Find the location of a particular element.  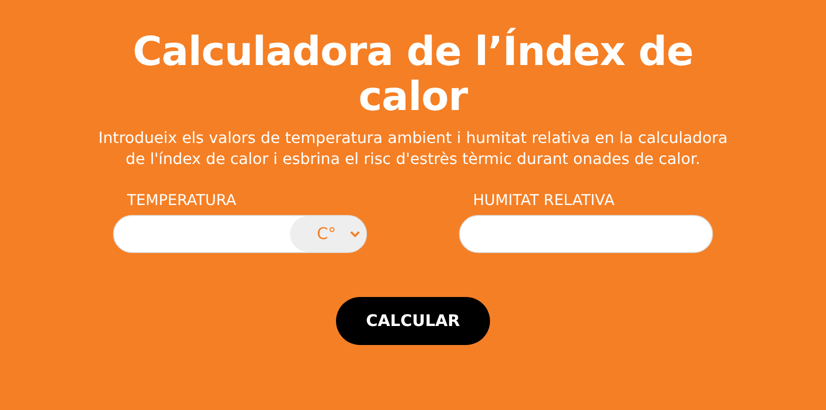

chevron-down-icon is located at coordinates (355, 234).